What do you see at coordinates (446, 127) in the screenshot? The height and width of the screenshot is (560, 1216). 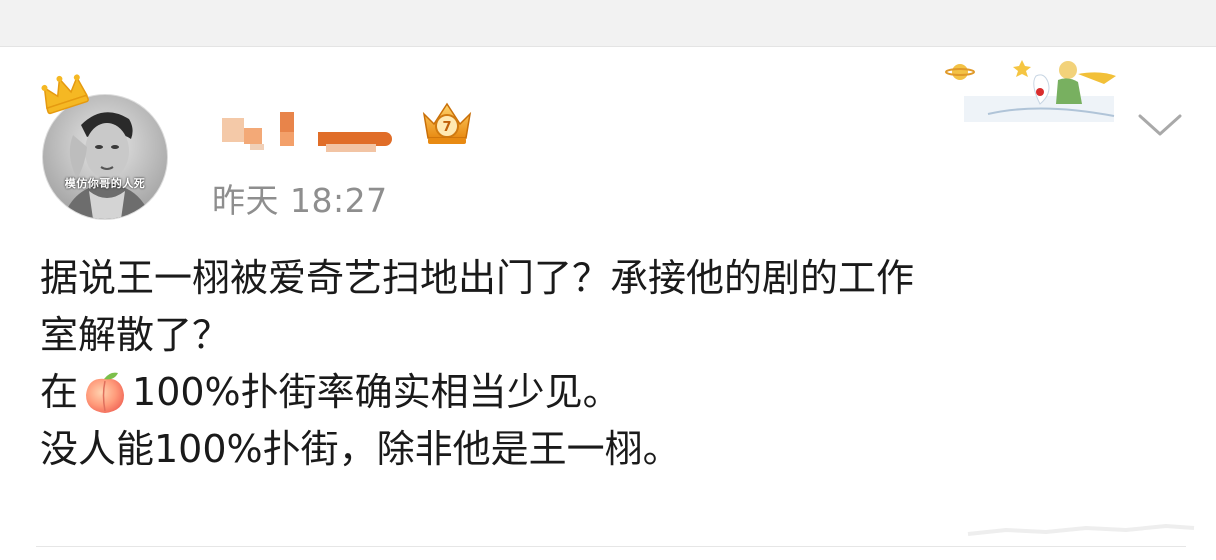 I see `svg-text: 7` at bounding box center [446, 127].